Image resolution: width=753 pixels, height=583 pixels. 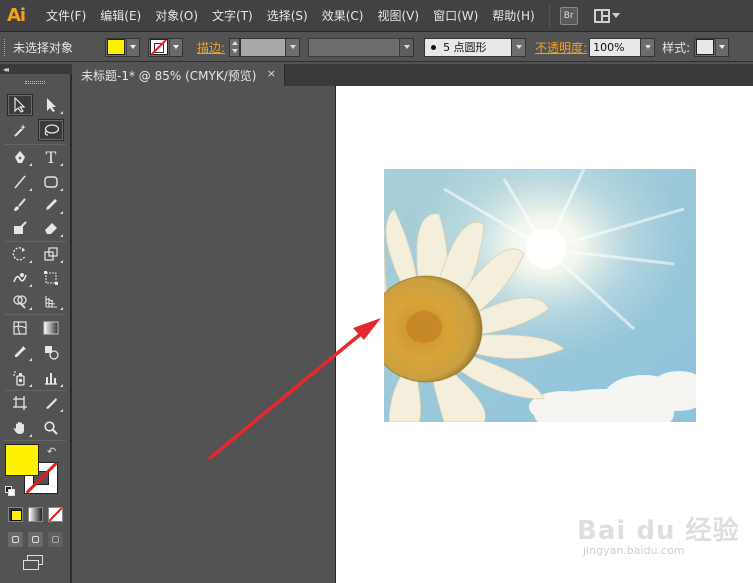 What do you see at coordinates (34, 563) in the screenshot?
I see `change-screen-mode-button` at bounding box center [34, 563].